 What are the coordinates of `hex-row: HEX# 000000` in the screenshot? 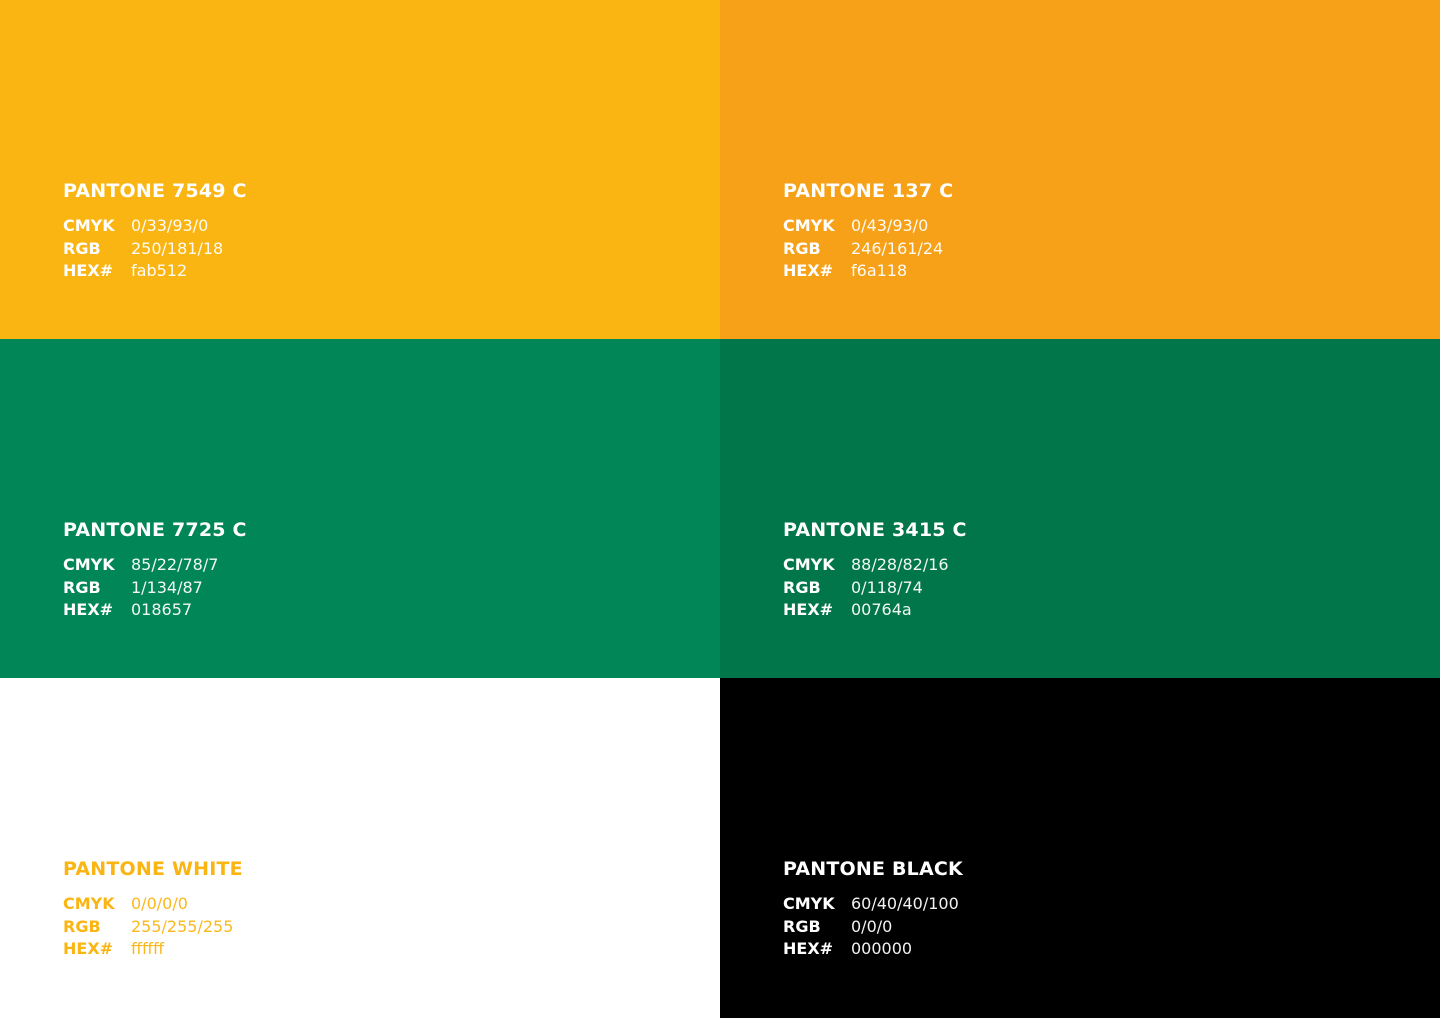 It's located at (1111, 949).